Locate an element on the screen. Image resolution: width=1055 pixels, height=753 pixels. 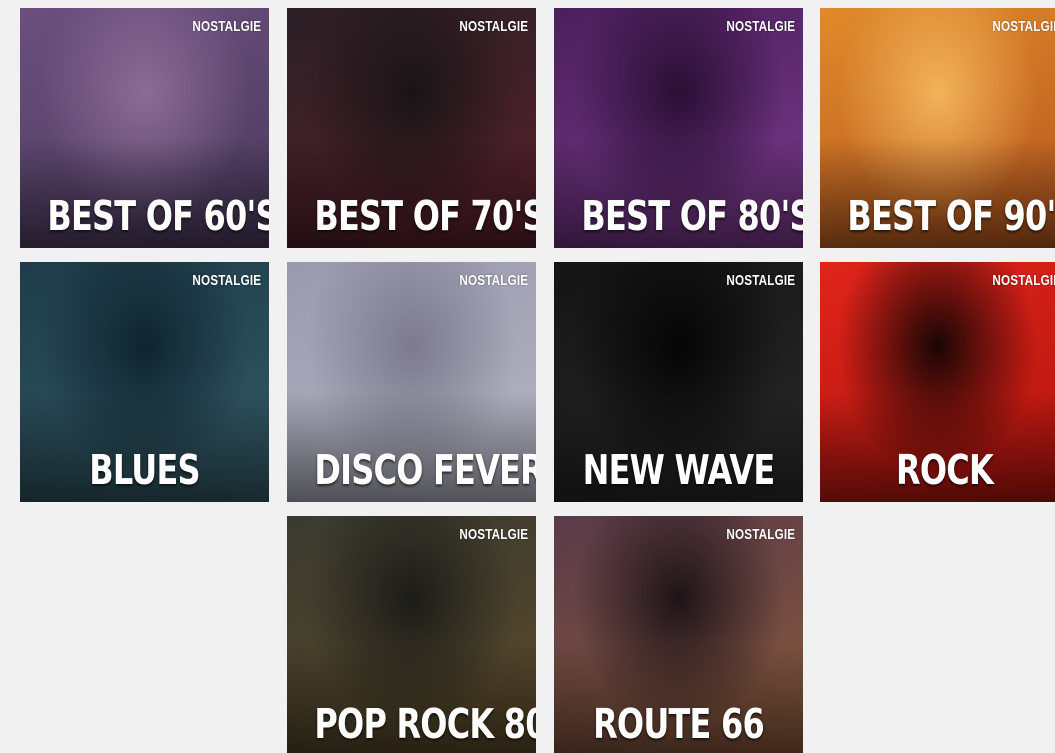
tile-blues: NOSTALGIE BLUES is located at coordinates (144, 382).